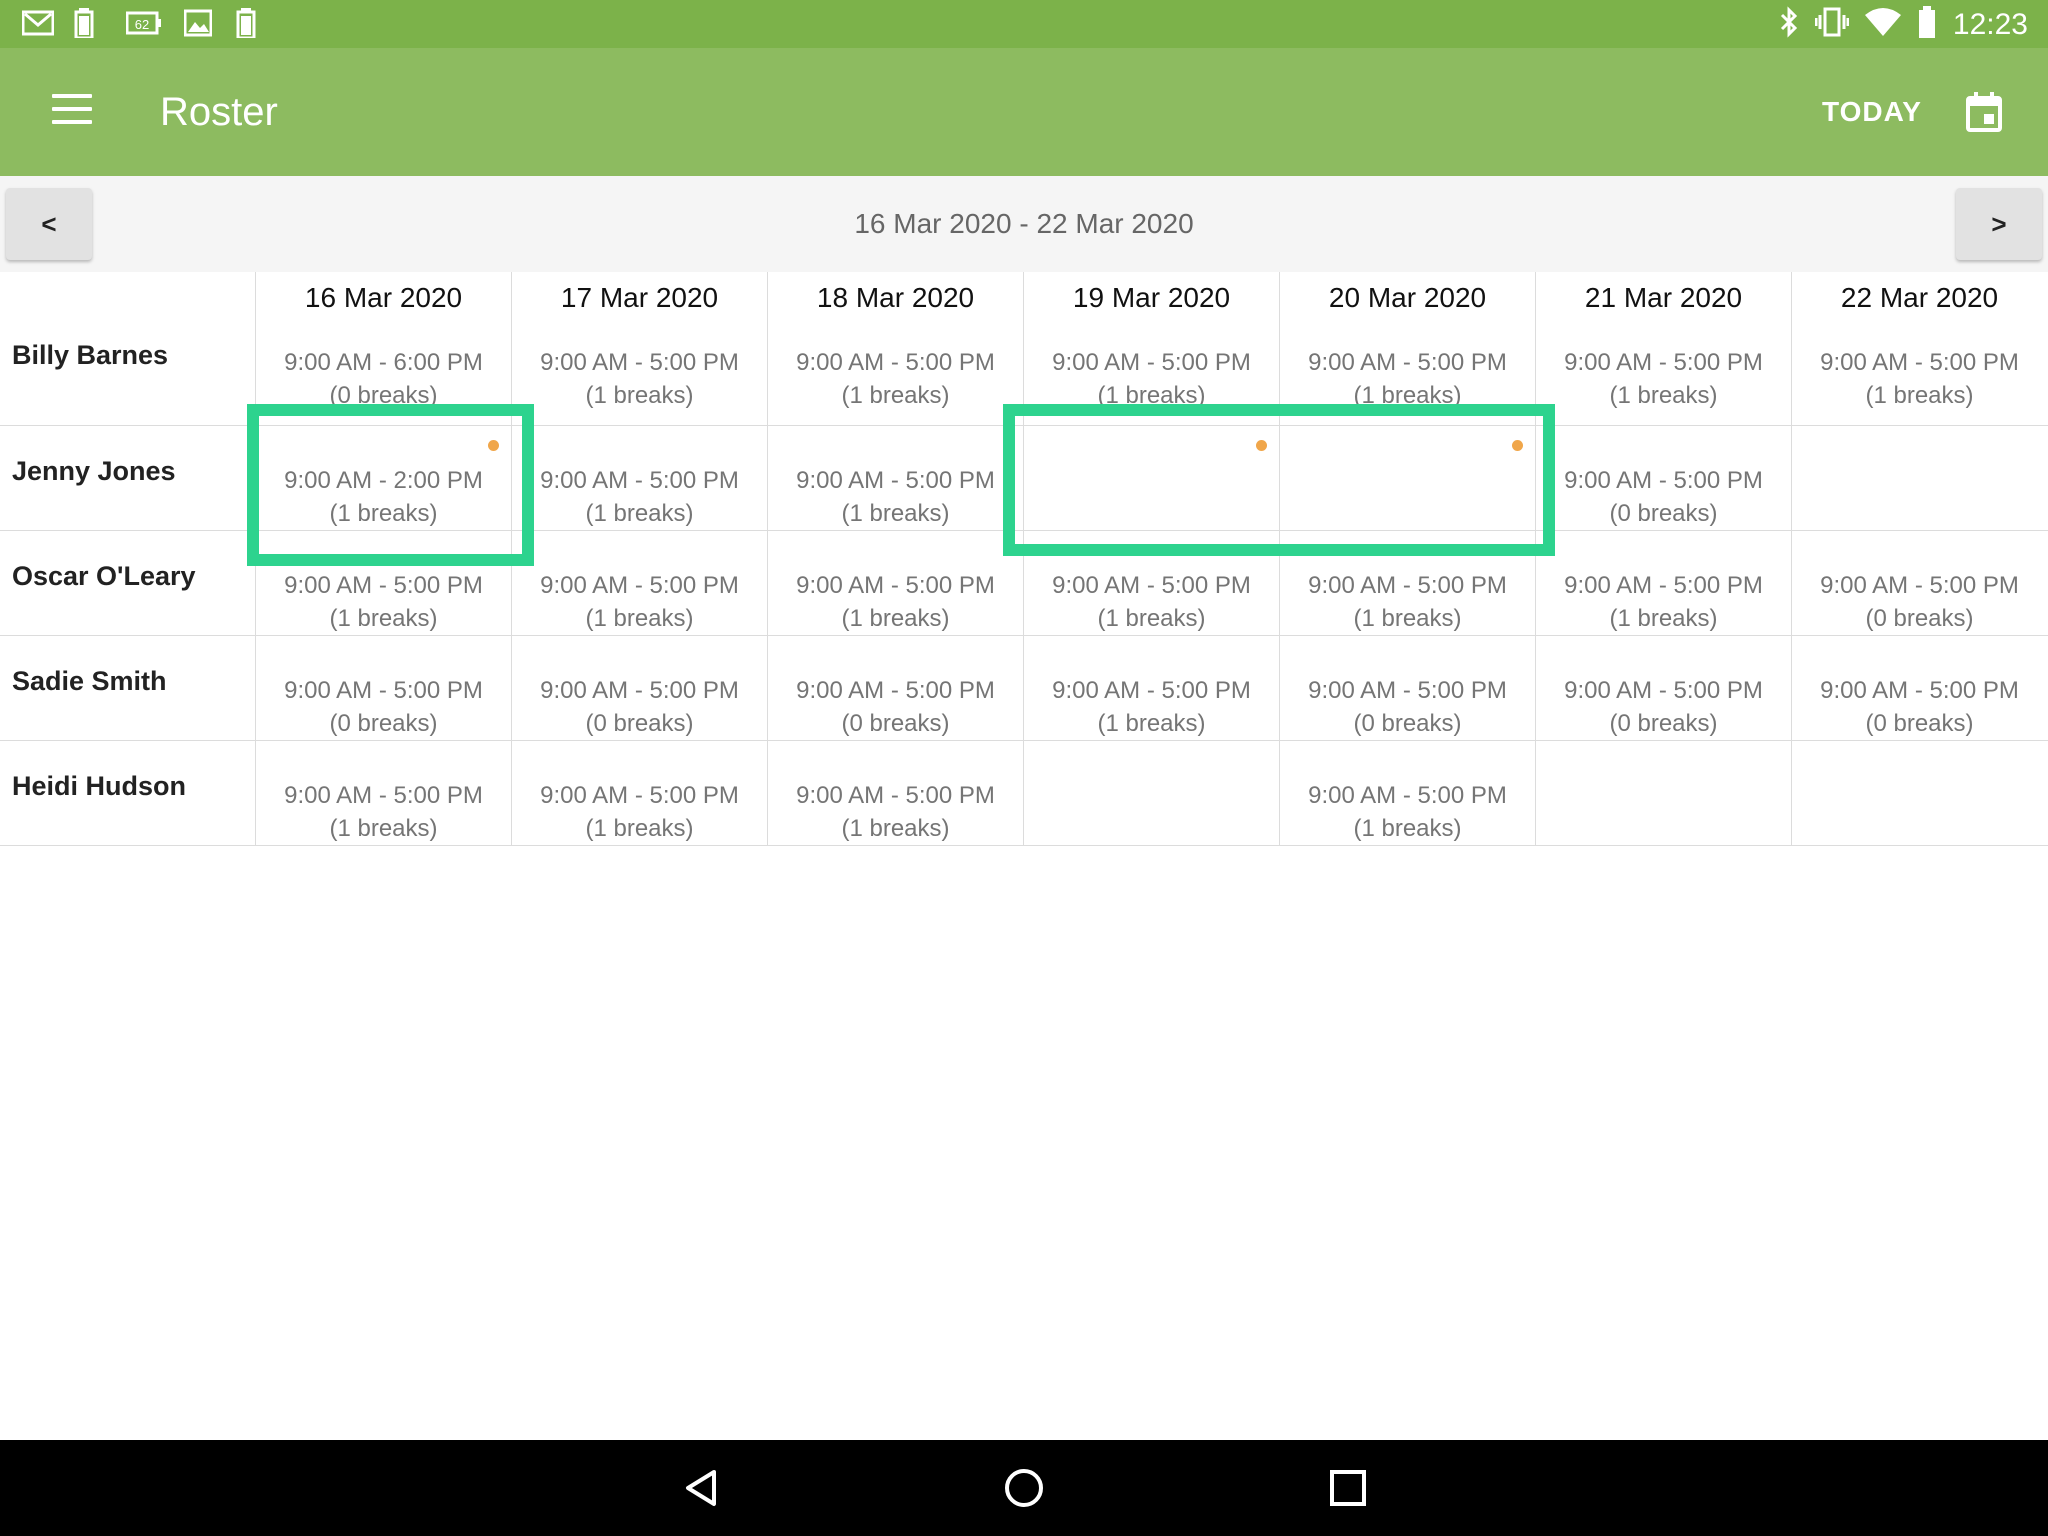 This screenshot has width=2048, height=1536. What do you see at coordinates (639, 297) in the screenshot?
I see `date-header: 17 Mar 2020` at bounding box center [639, 297].